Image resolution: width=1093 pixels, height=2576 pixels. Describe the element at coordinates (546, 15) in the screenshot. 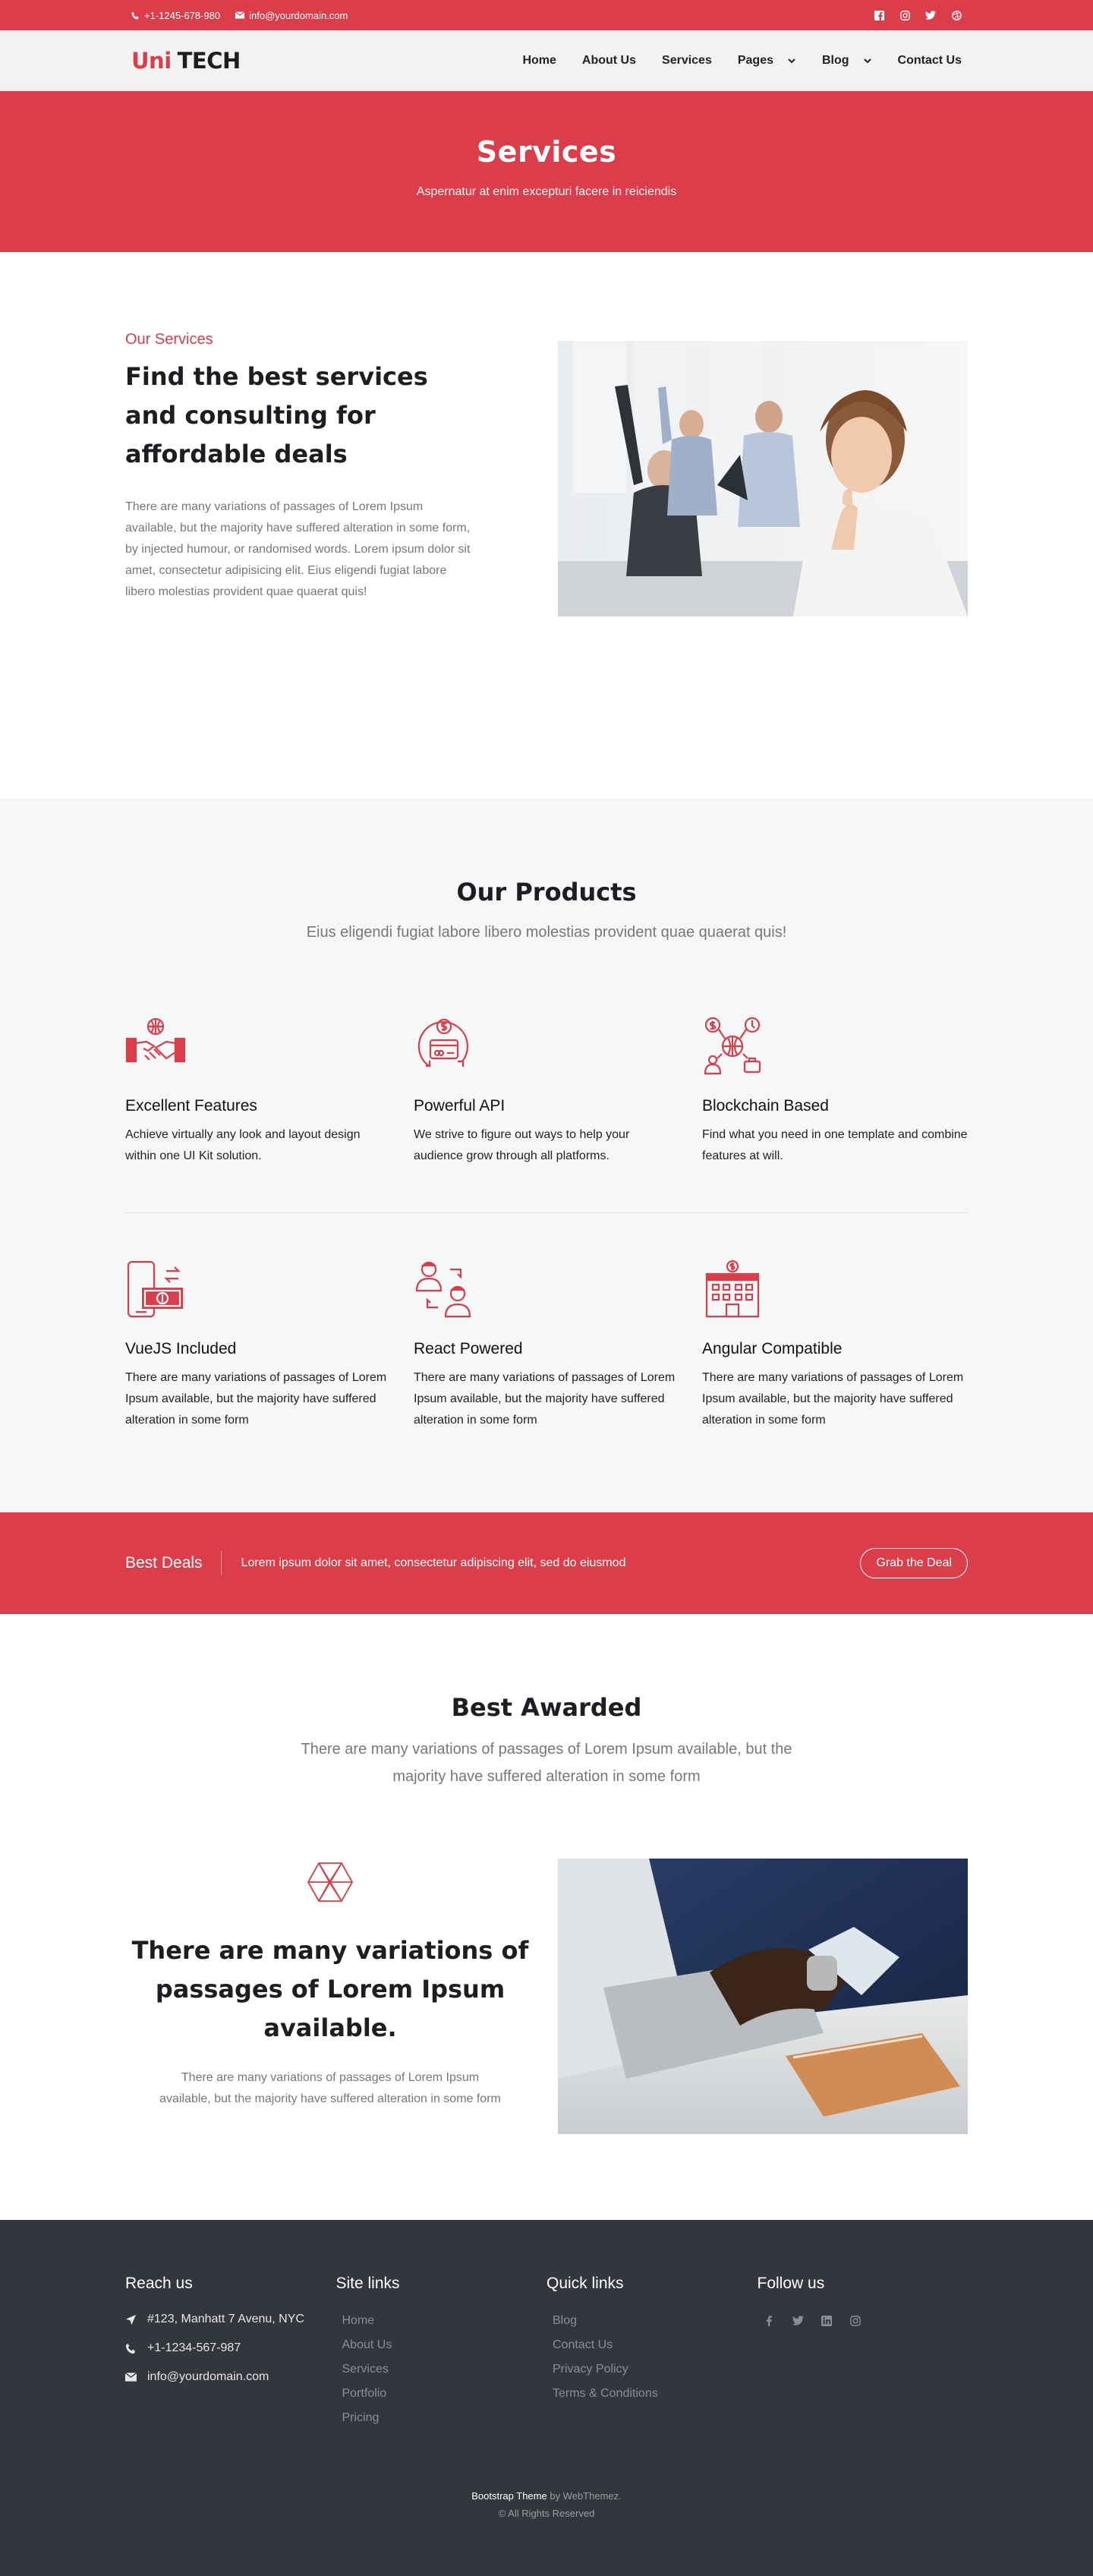

I see `top-bar: +1-1245-678-980 info@yourdomain.com` at that location.